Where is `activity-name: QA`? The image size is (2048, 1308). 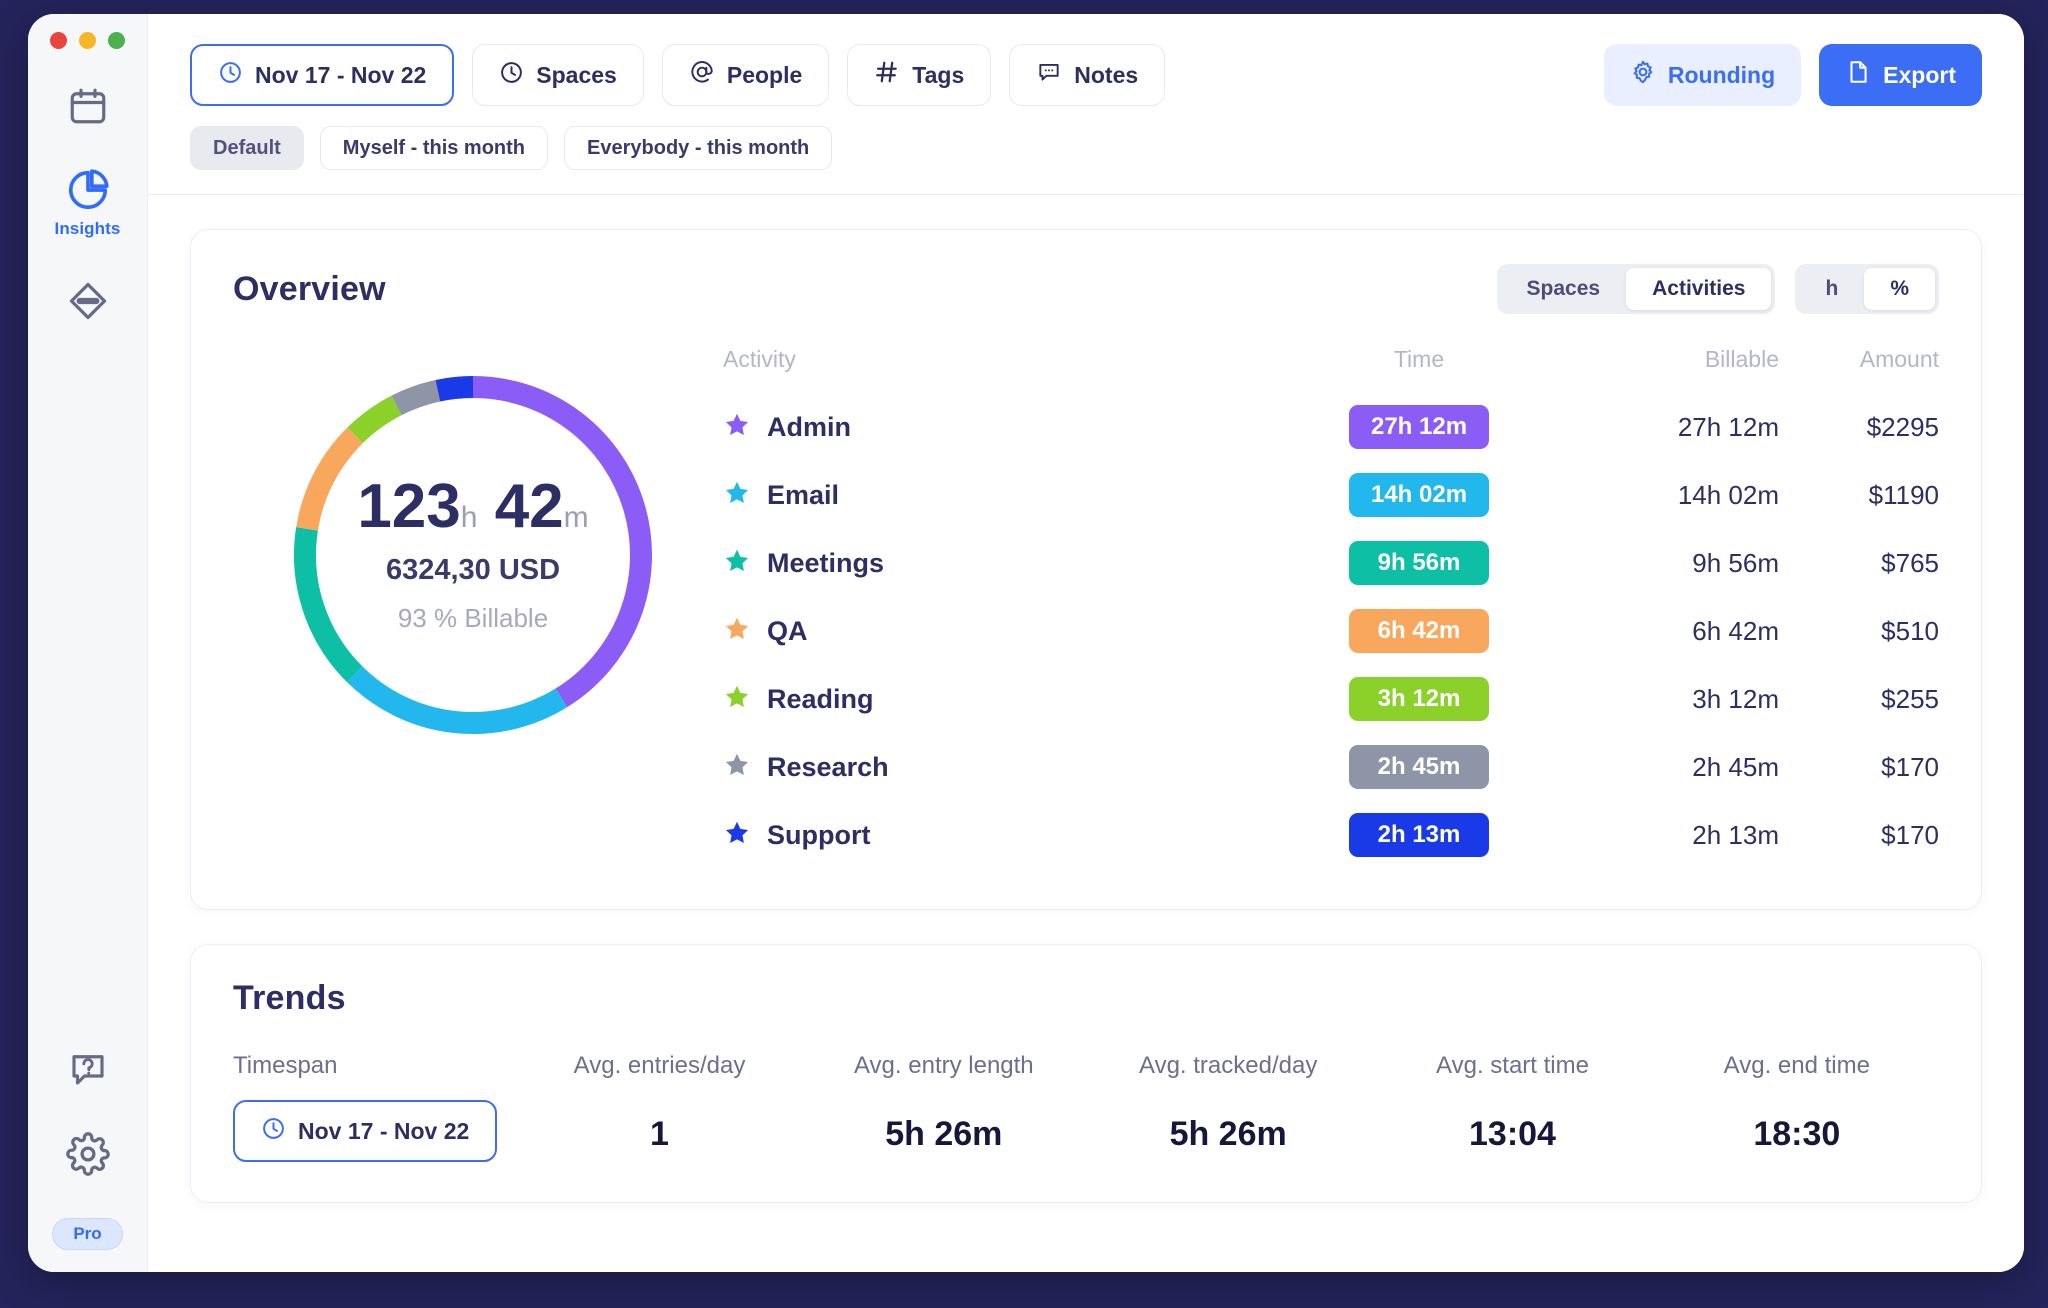
activity-name: QA is located at coordinates (787, 630).